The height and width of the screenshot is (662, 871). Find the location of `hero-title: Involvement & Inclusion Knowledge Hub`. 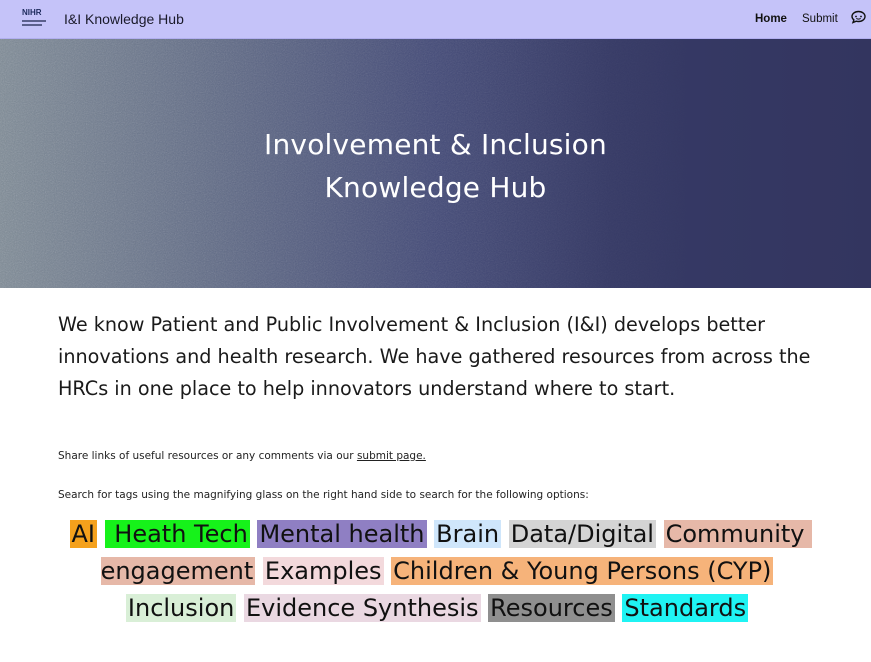

hero-title: Involvement & Inclusion Knowledge Hub is located at coordinates (435, 166).